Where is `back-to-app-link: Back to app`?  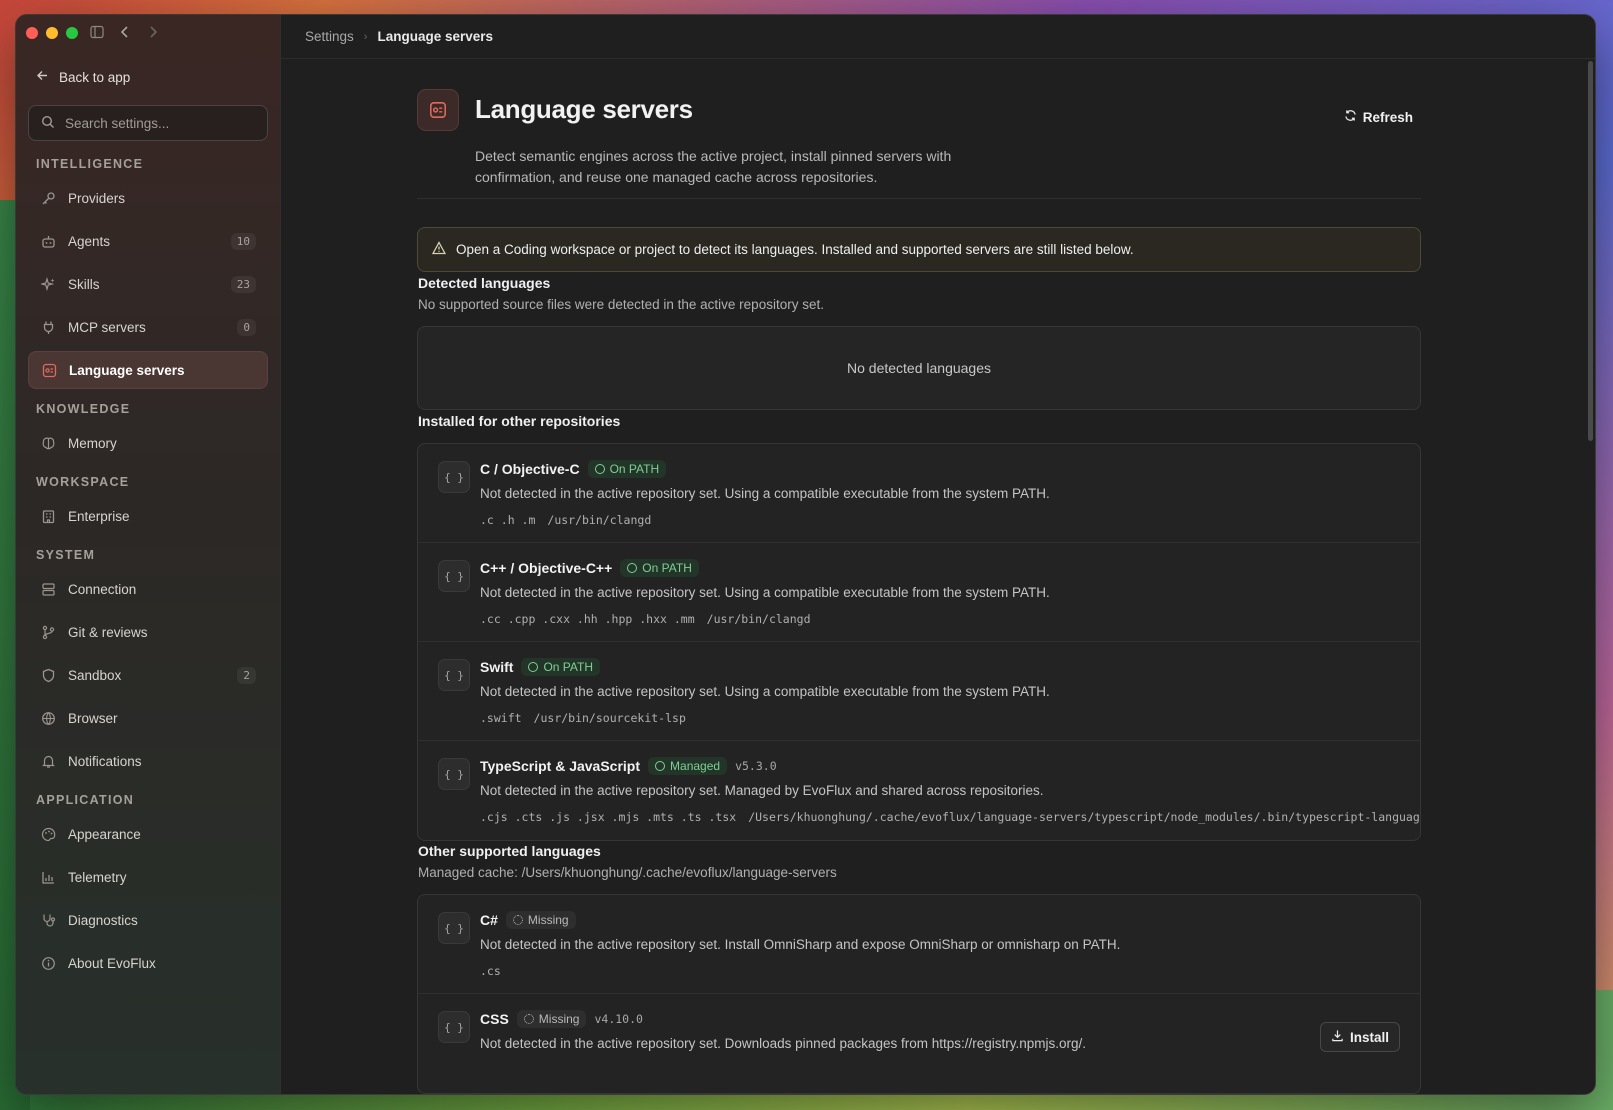
back-to-app-link: Back to app is located at coordinates (83, 77).